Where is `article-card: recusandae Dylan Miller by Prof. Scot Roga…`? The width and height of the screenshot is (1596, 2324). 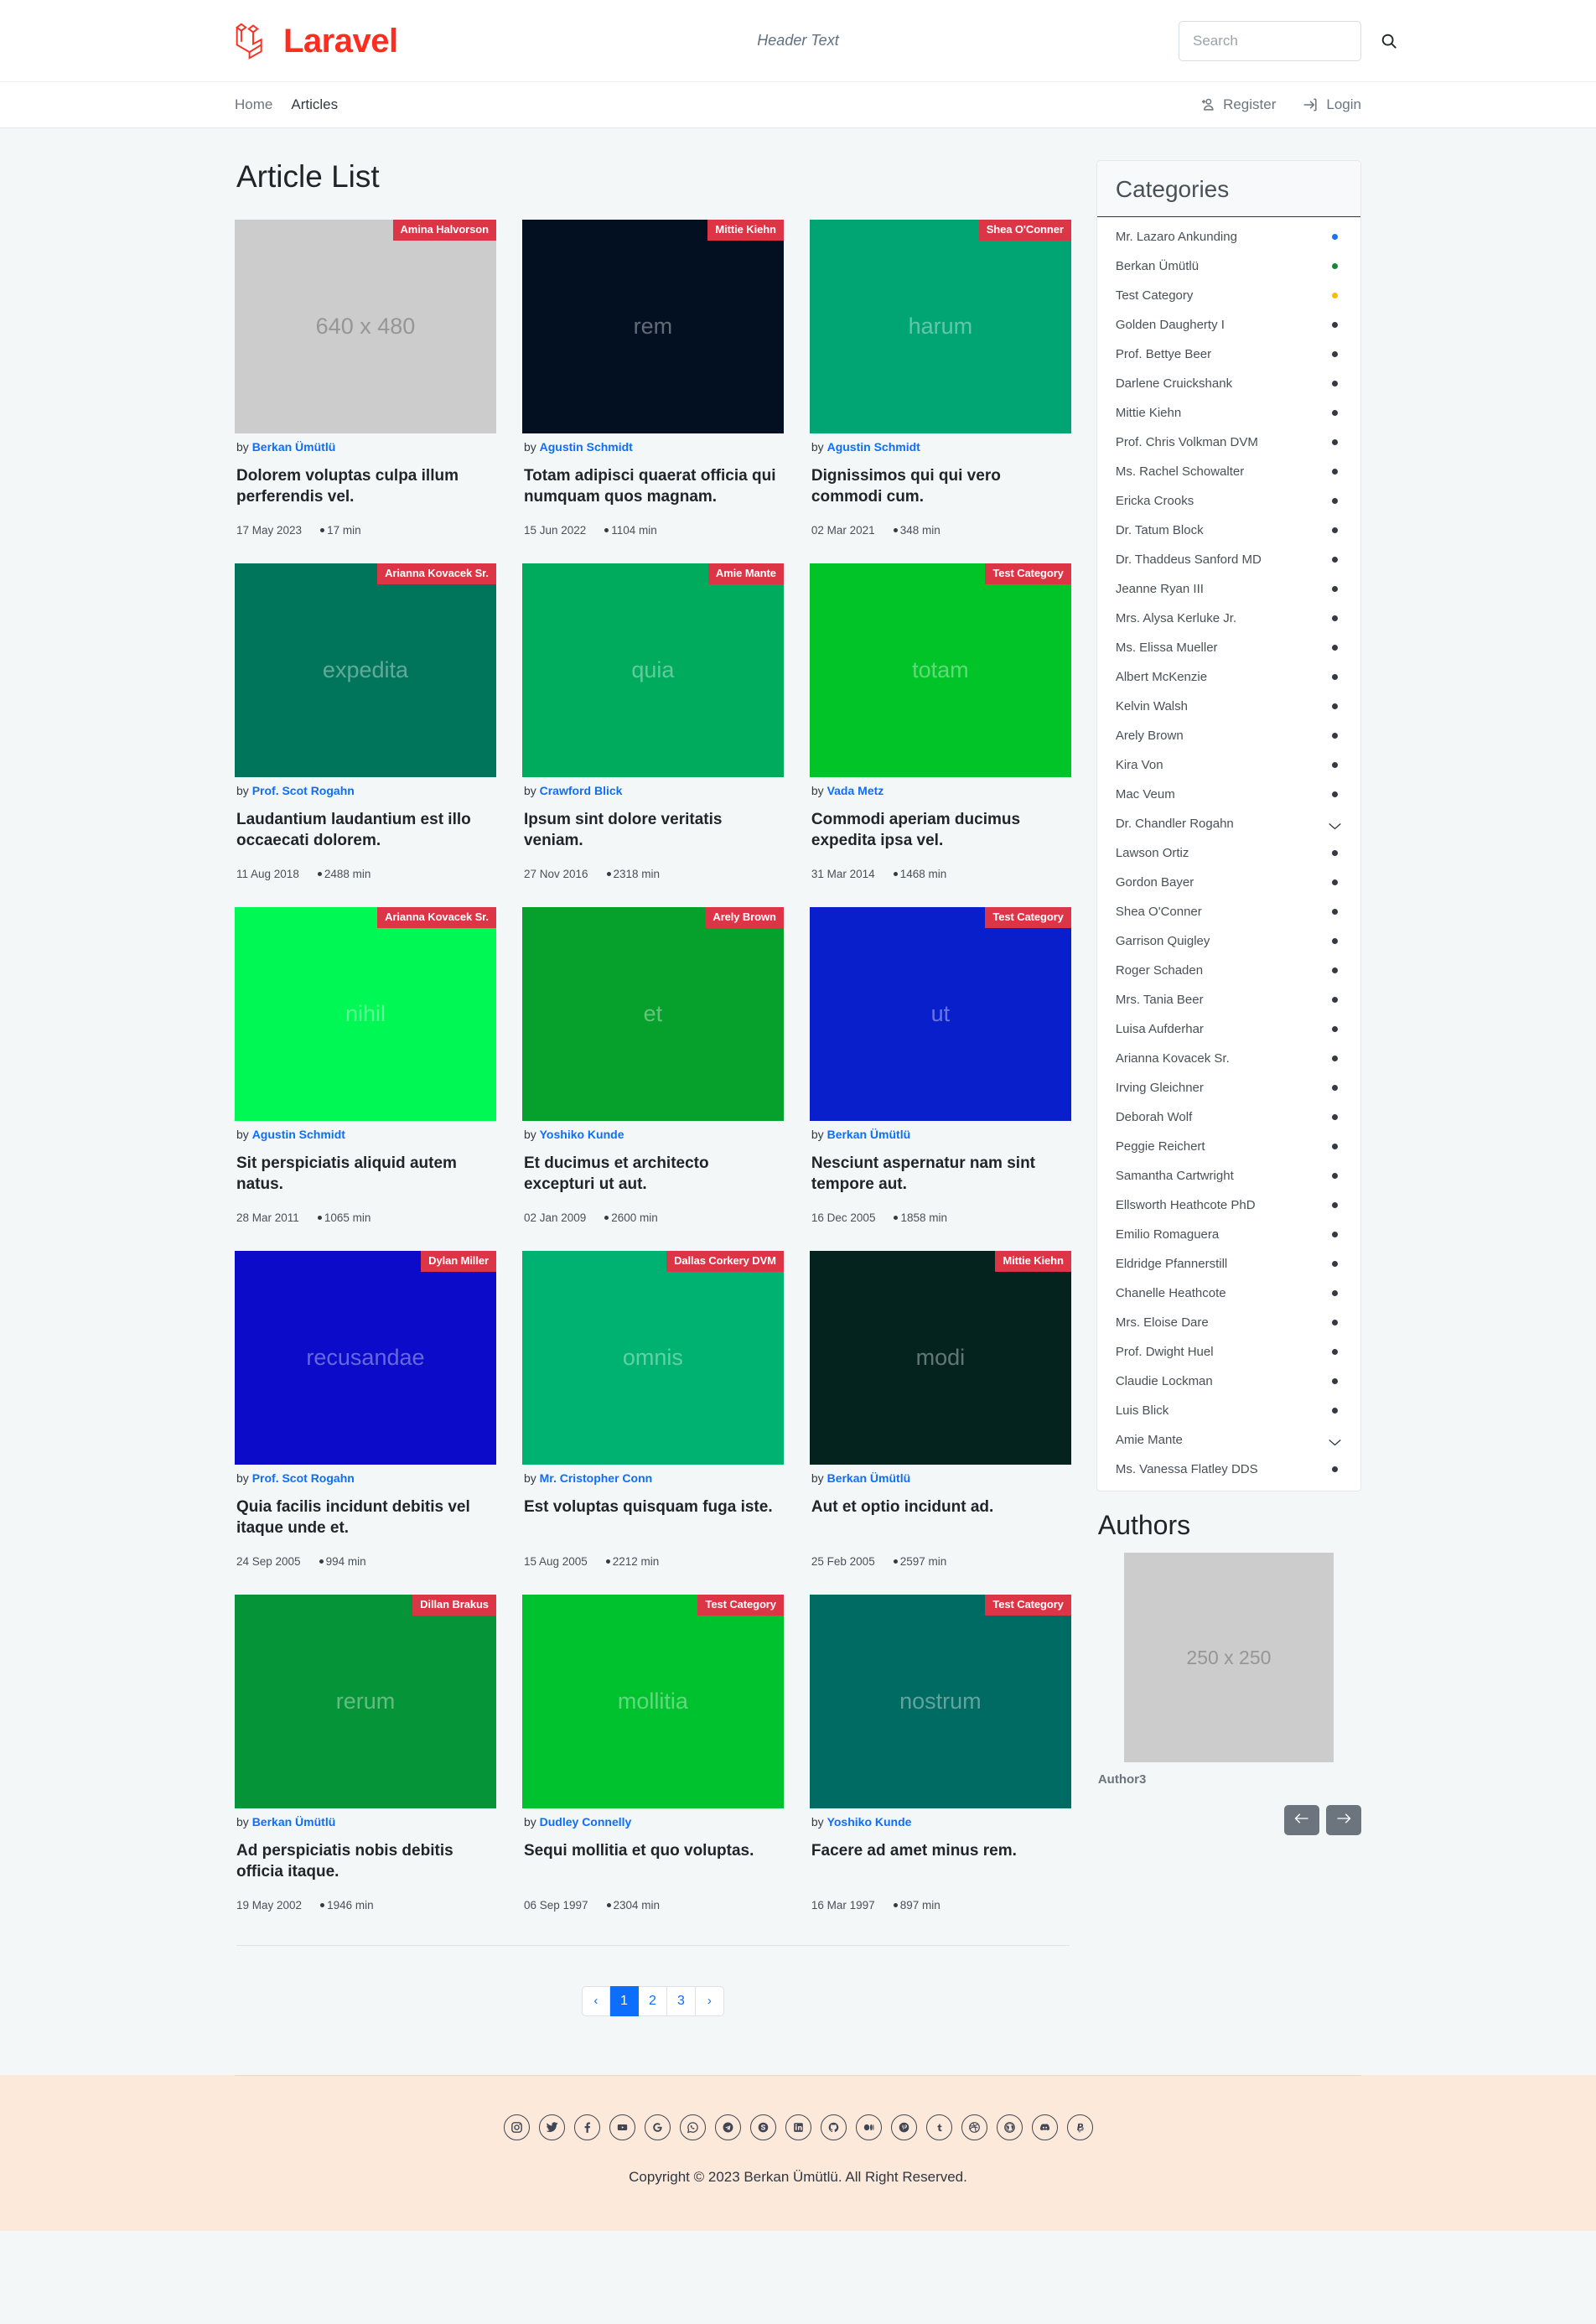
article-card: recusandae Dylan Miller by Prof. Scot Roga… is located at coordinates (365, 1422).